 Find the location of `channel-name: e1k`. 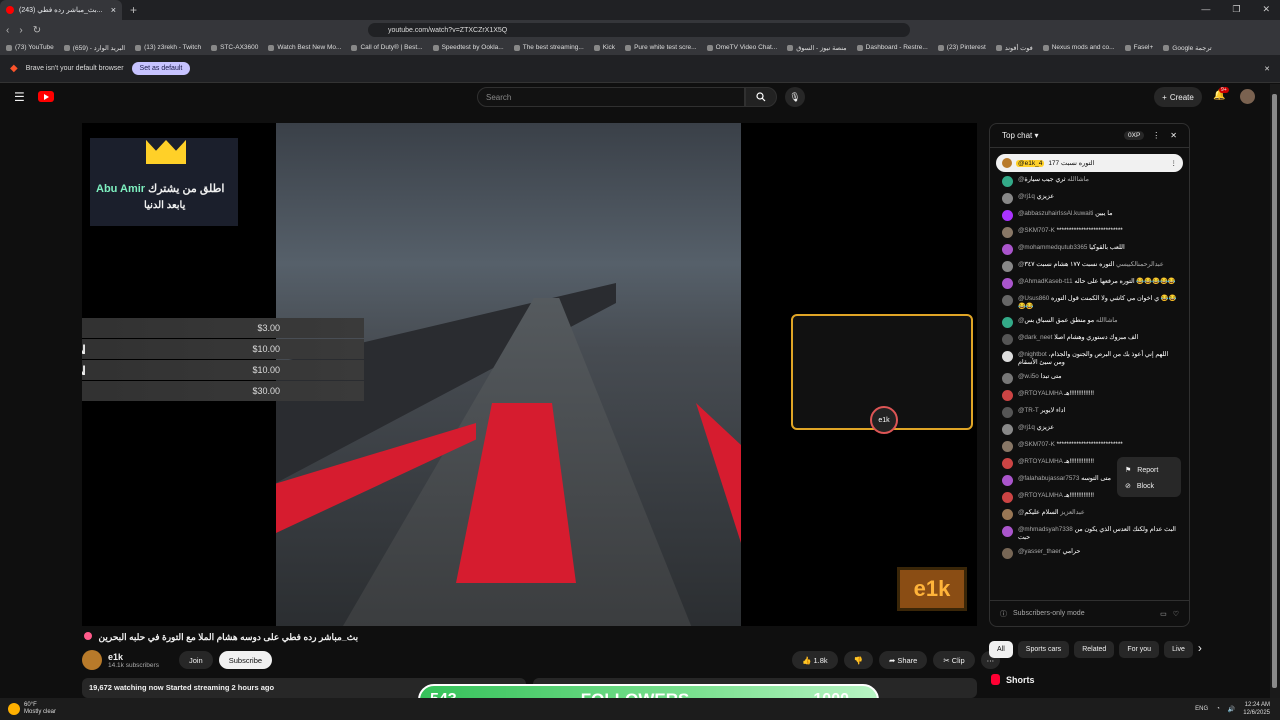

channel-name: e1k is located at coordinates (133, 657).